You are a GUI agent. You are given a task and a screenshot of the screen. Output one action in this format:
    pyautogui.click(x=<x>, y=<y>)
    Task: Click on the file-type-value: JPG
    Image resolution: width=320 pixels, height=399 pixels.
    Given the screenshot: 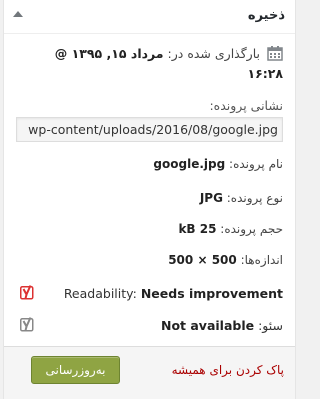 What is the action you would take?
    pyautogui.click(x=211, y=198)
    